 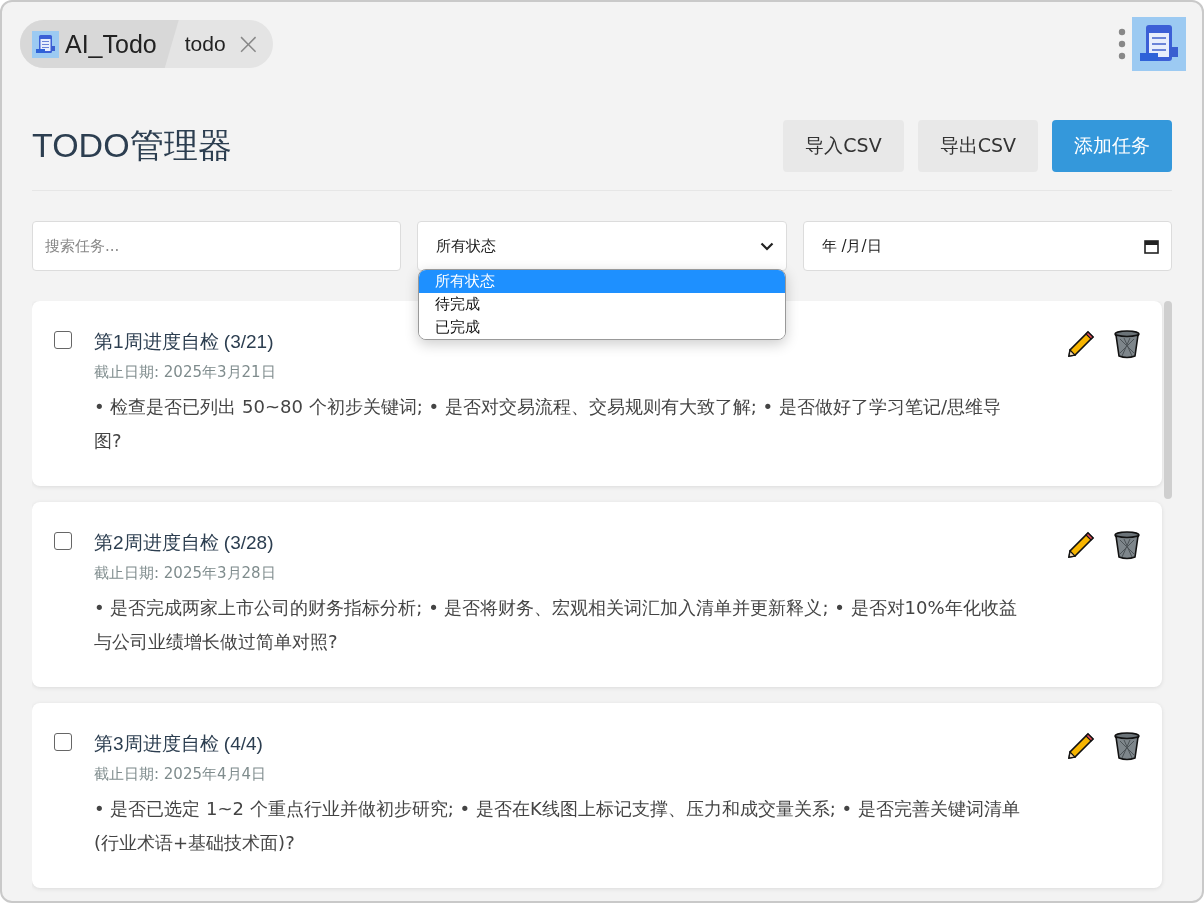 I want to click on due-date: 截止日期: 2025年3月28日, so click(x=185, y=573).